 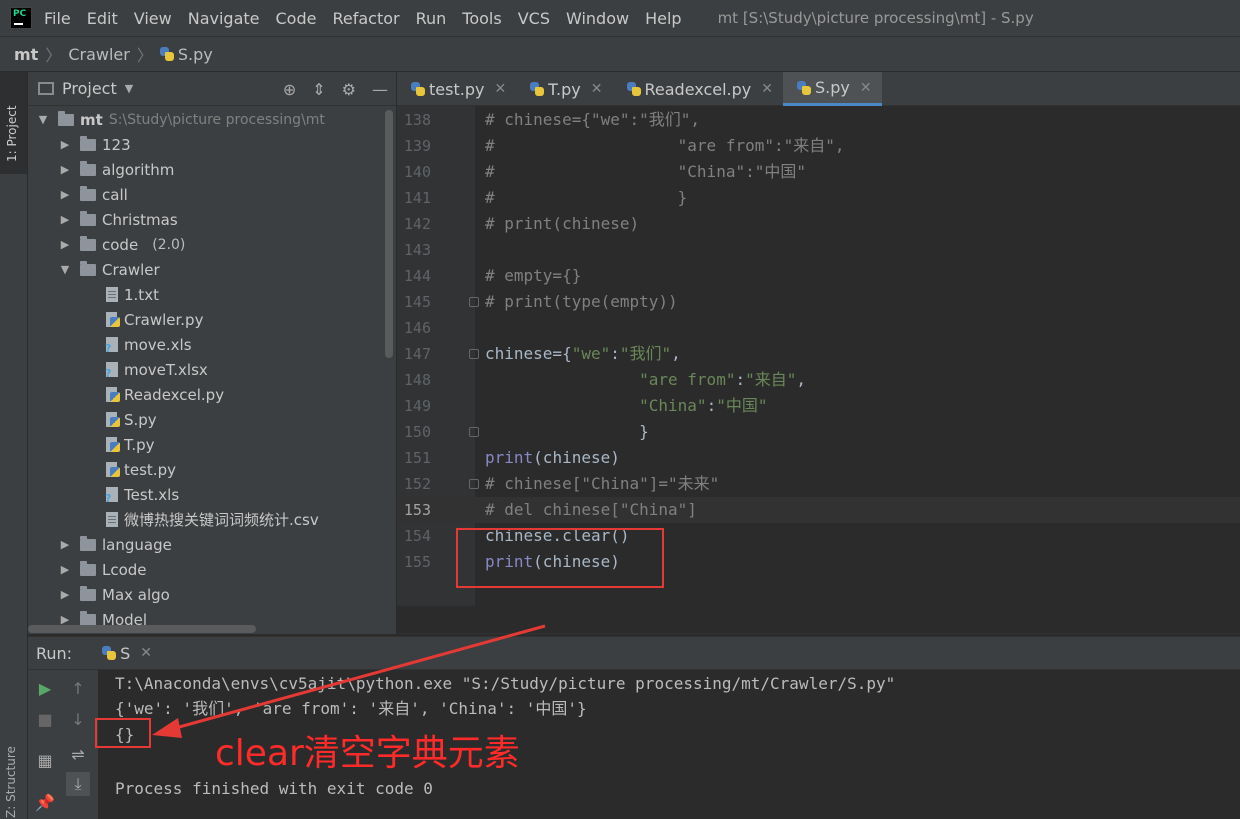 What do you see at coordinates (78, 784) in the screenshot?
I see `scroll-to-end-icon: ⤓` at bounding box center [78, 784].